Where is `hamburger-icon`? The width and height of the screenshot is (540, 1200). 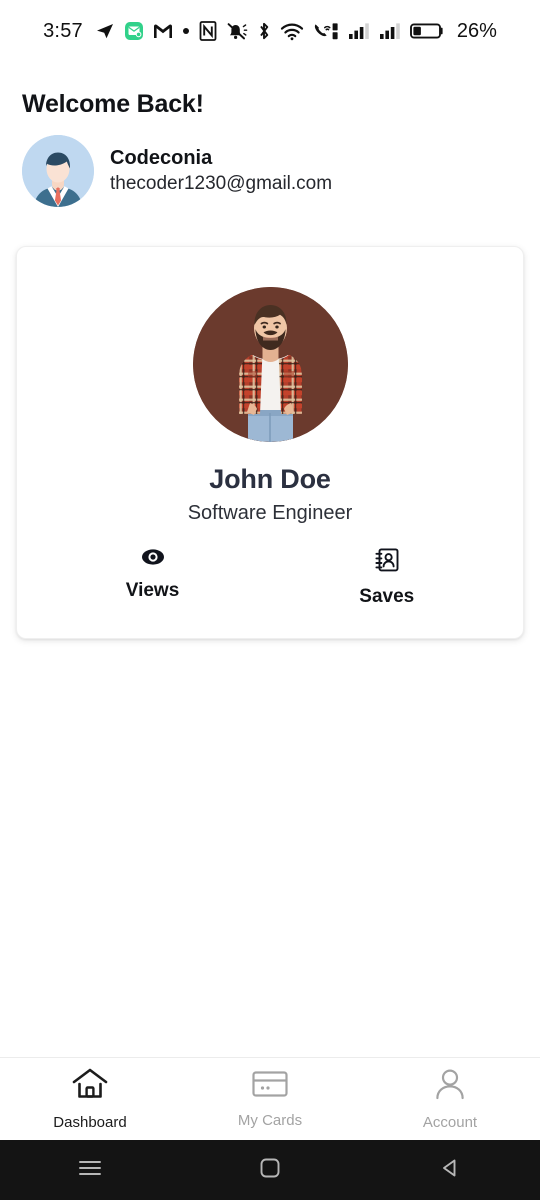
hamburger-icon is located at coordinates (90, 1170).